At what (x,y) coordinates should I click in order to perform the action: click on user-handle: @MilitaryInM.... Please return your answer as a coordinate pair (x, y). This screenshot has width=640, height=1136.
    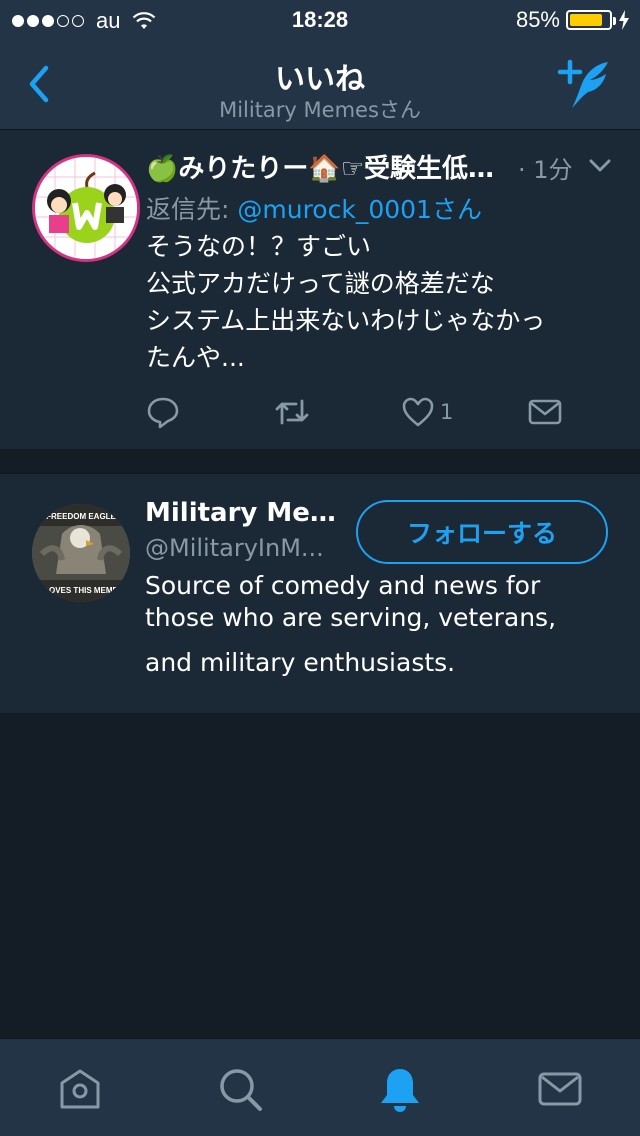
    Looking at the image, I should click on (234, 548).